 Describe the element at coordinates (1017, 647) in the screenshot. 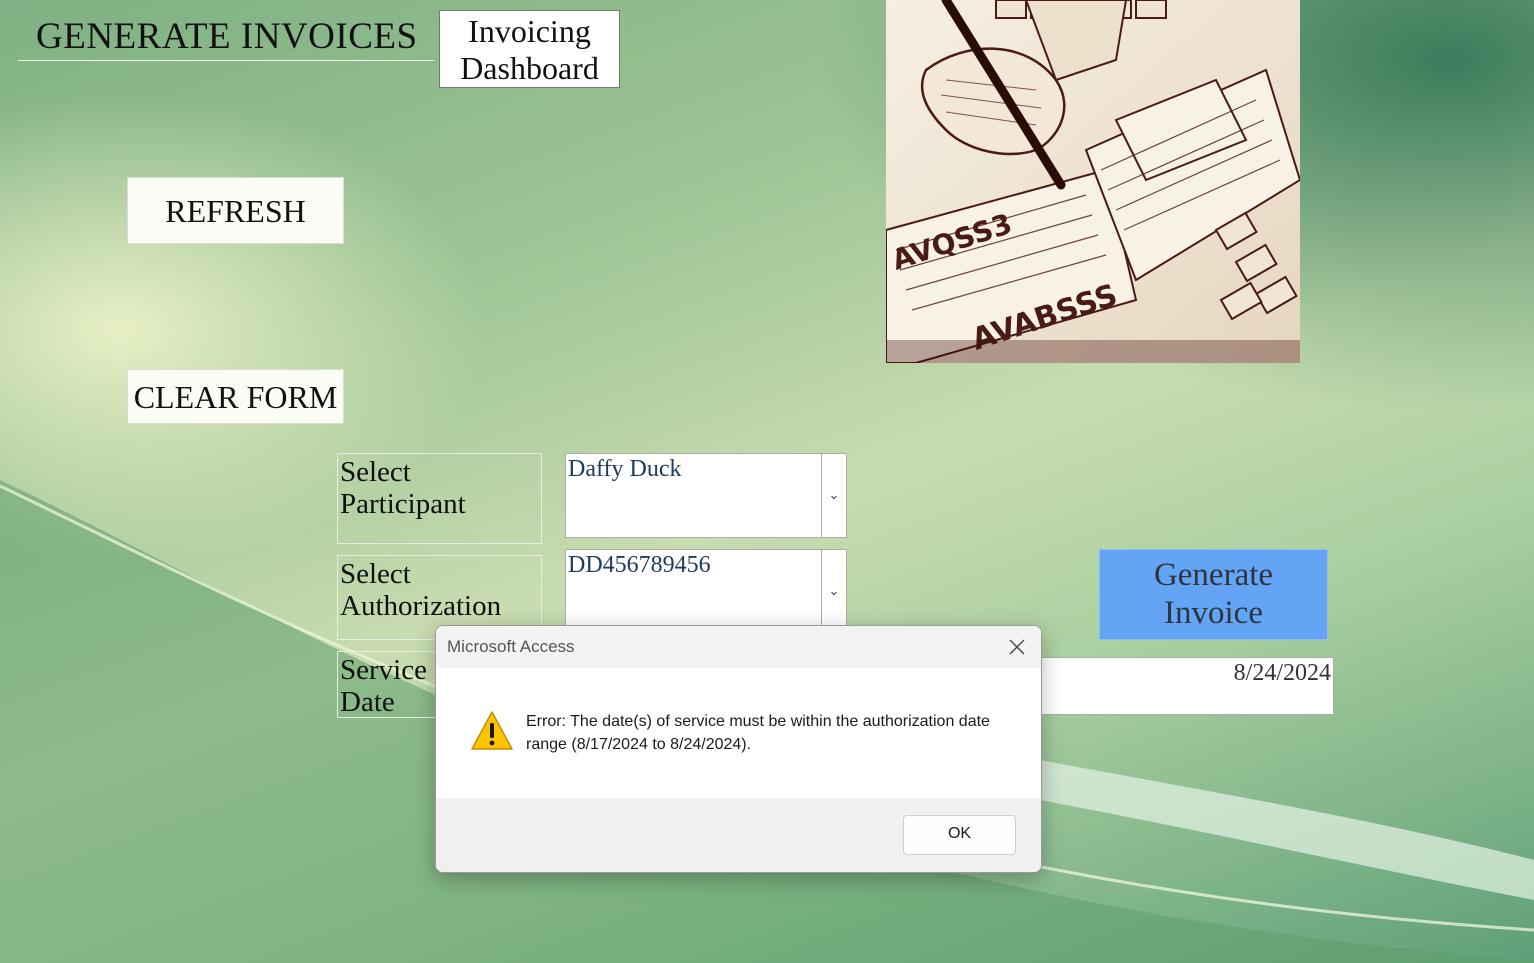

I see `close-icon` at that location.